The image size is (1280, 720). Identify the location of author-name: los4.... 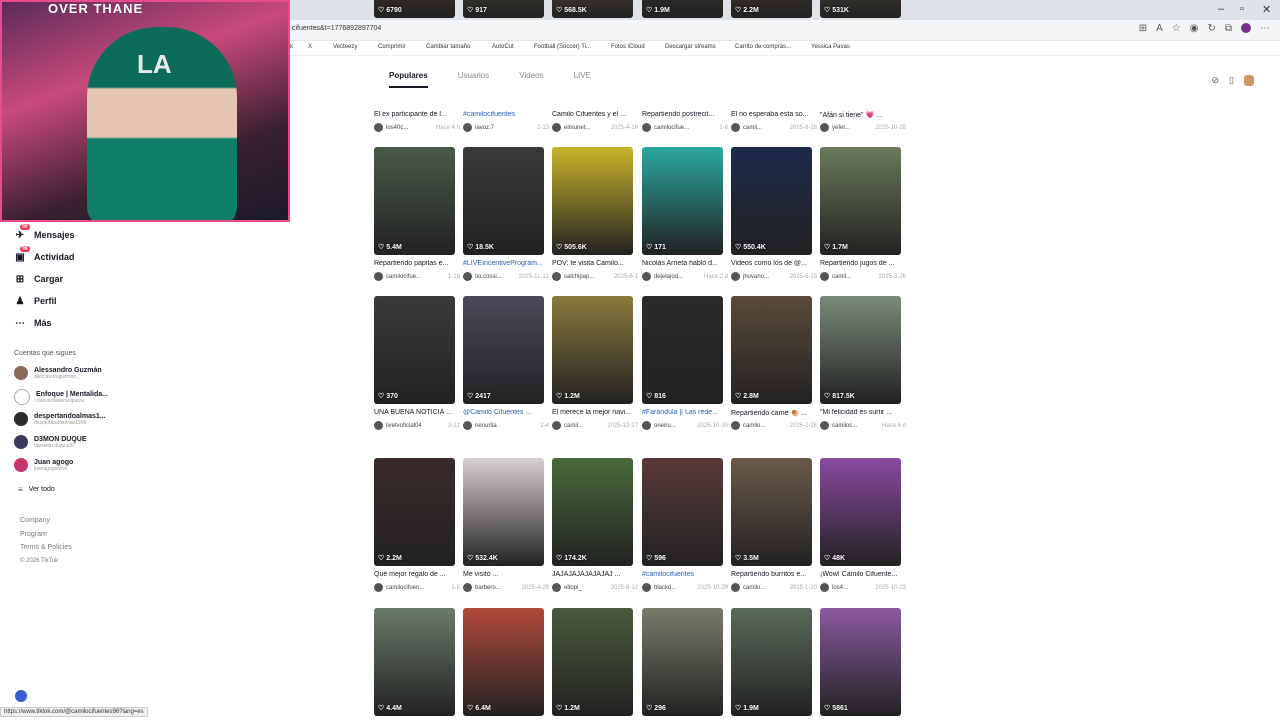
(840, 588).